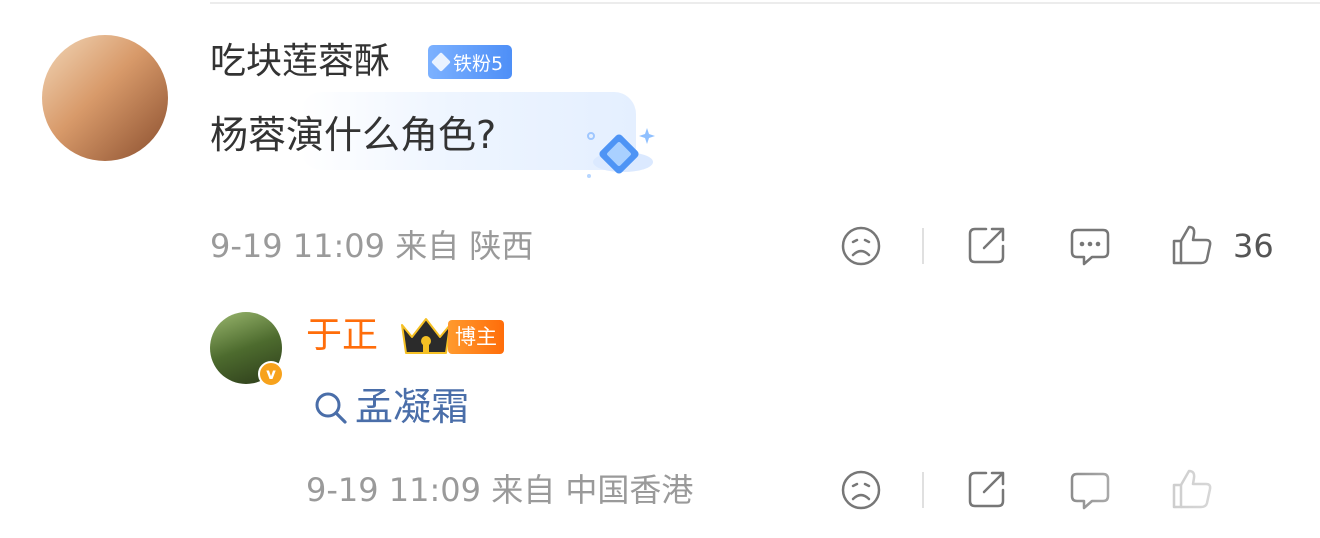  Describe the element at coordinates (298, 246) in the screenshot. I see `comment-time: 9-19 11:09` at that location.